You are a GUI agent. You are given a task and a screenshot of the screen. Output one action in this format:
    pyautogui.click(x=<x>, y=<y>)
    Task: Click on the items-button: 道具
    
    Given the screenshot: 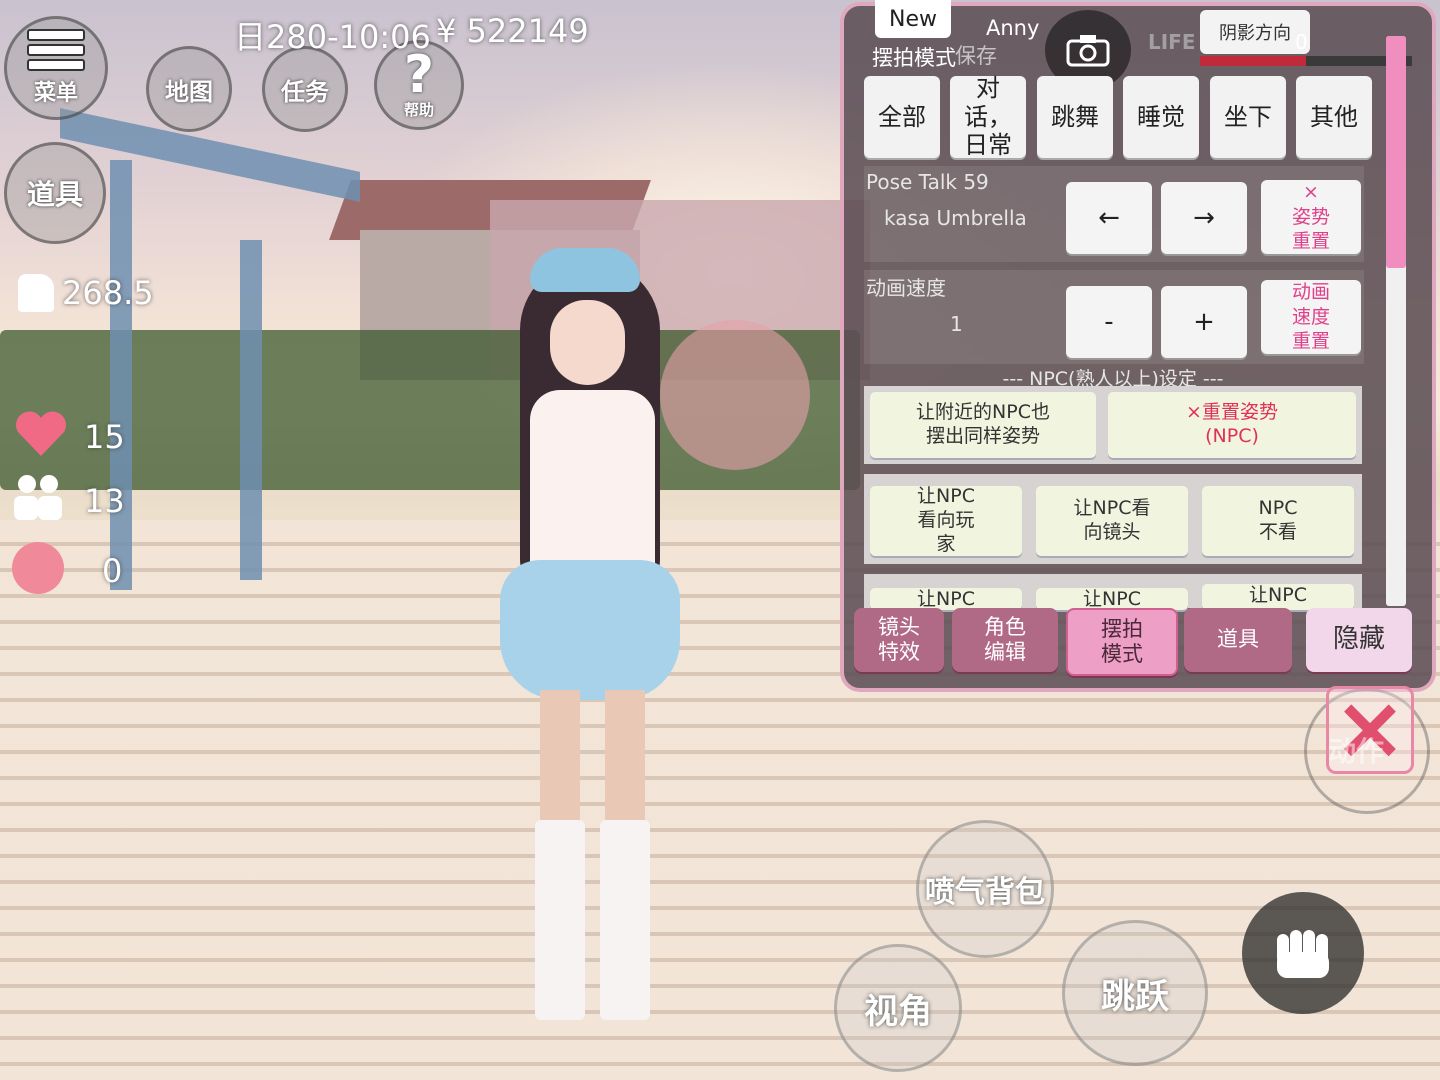 What is the action you would take?
    pyautogui.click(x=55, y=193)
    